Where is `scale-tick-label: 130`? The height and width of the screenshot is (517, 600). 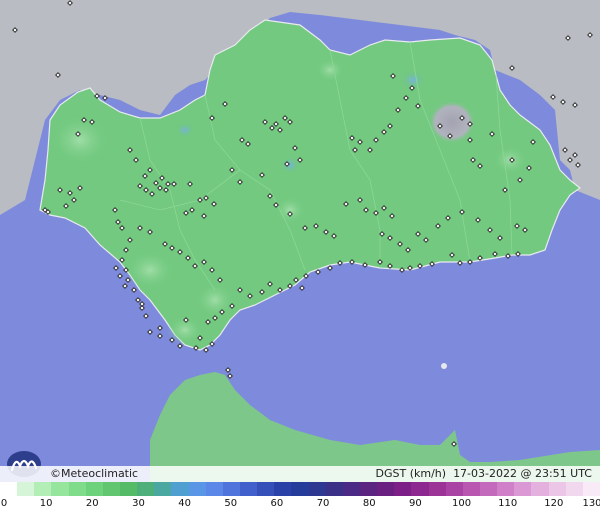
scale-tick-label: 130 is located at coordinates (591, 503).